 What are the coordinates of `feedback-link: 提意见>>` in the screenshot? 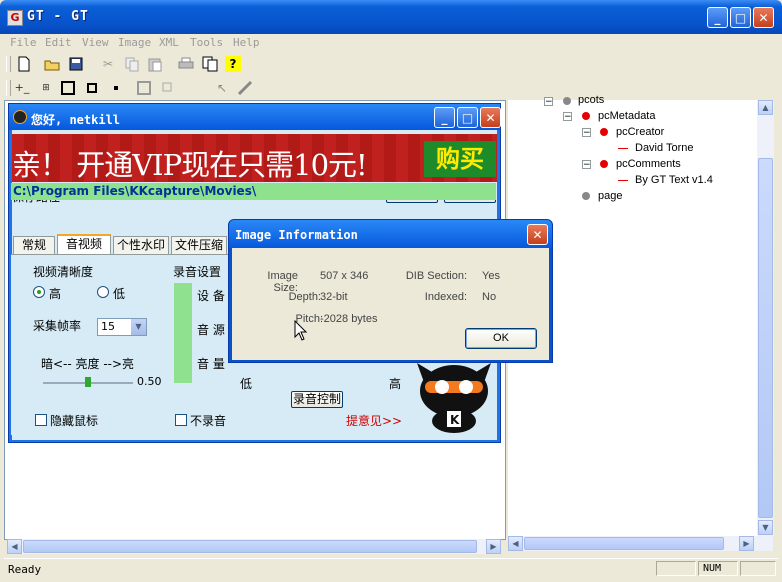 It's located at (374, 420).